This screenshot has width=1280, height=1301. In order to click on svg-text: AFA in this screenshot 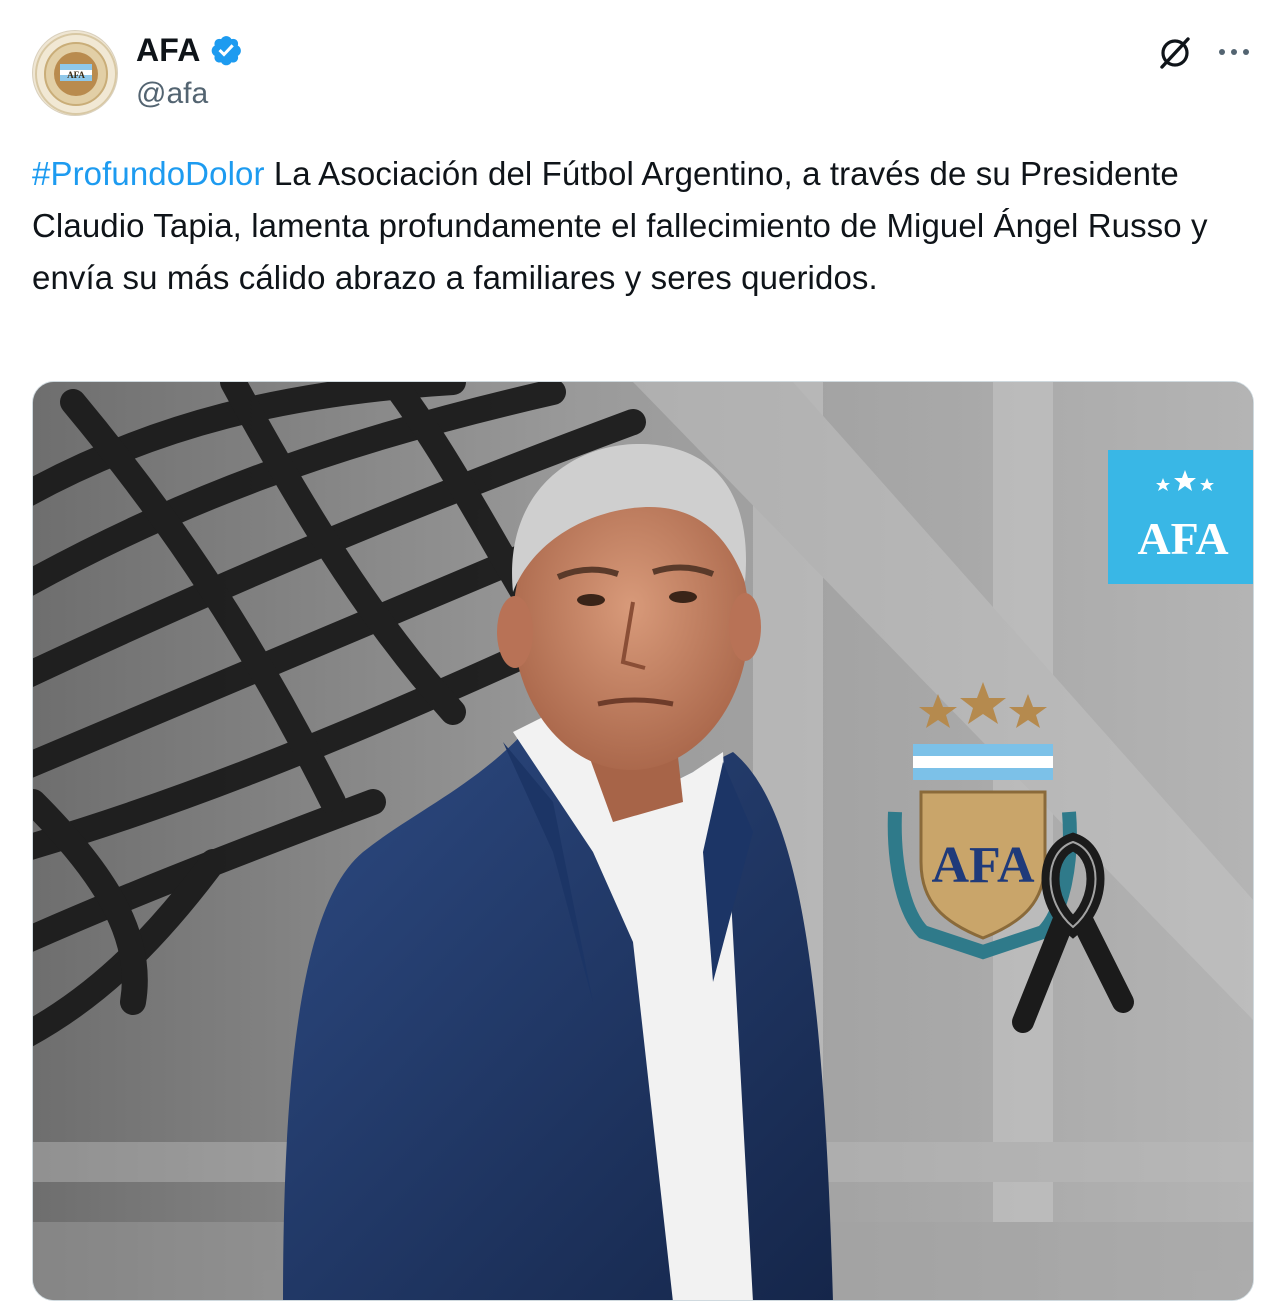, I will do `click(76, 75)`.